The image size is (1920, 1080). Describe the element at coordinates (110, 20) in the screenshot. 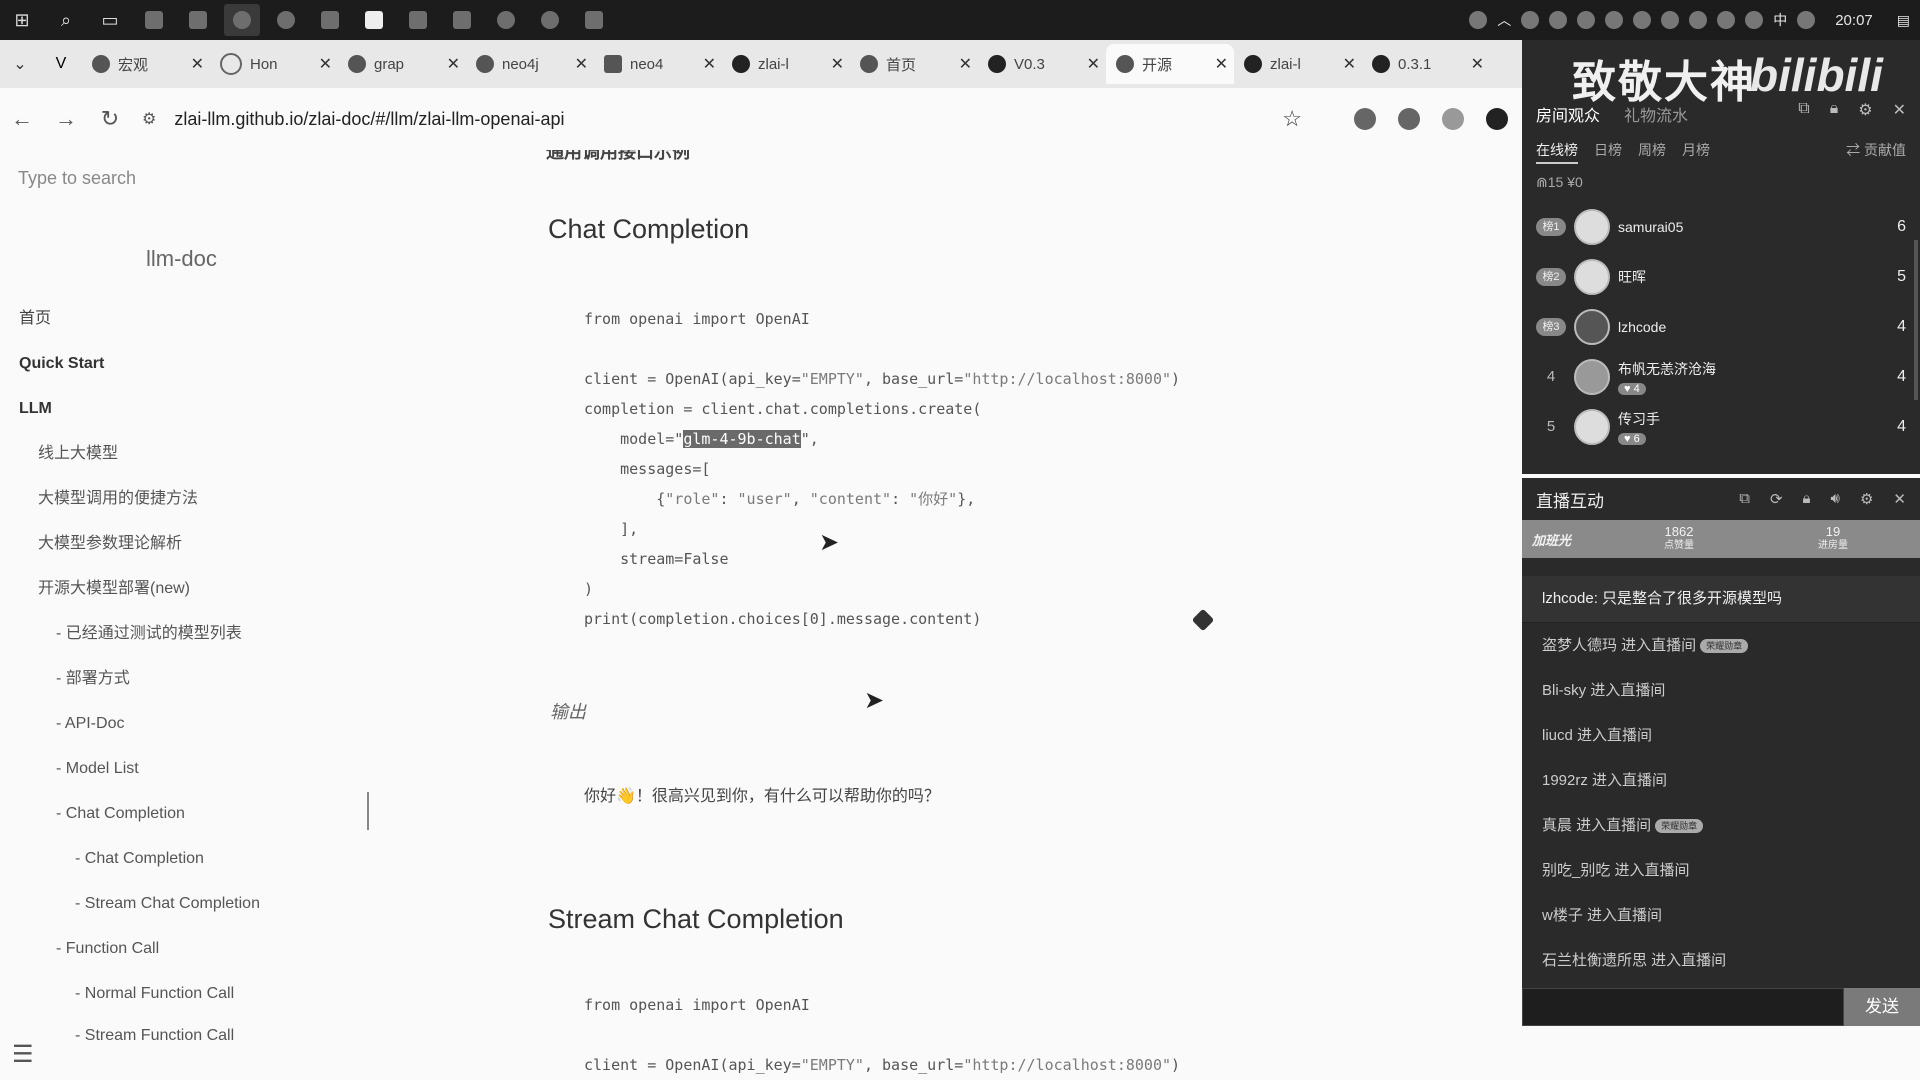

I see `task-view-icon: ▭` at that location.